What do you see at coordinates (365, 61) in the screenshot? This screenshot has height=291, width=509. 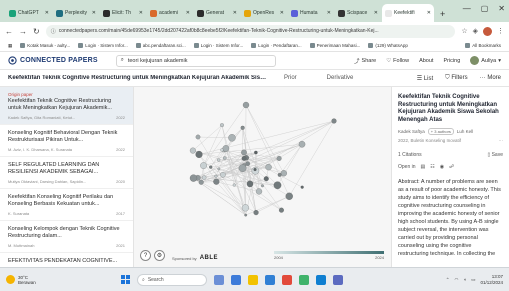 I see `share-button: ⤴ Share` at bounding box center [365, 61].